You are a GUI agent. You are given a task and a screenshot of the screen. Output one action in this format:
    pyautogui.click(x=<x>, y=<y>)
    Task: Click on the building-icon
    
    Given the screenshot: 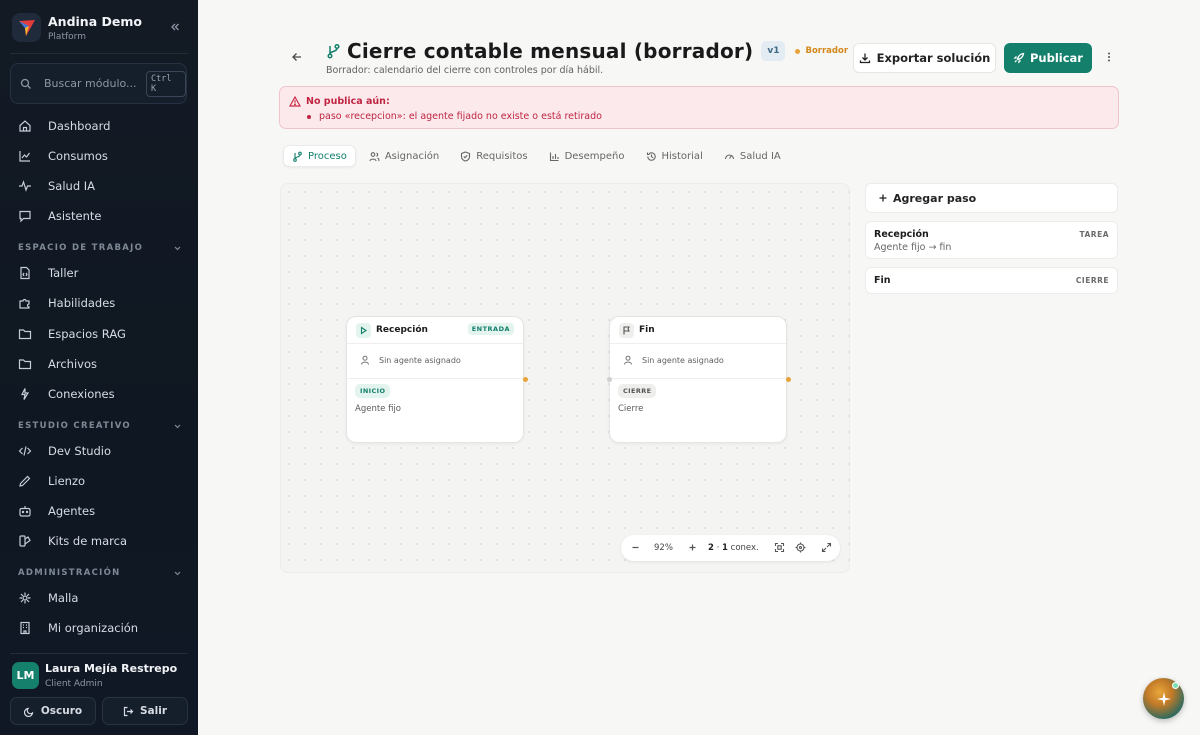 What is the action you would take?
    pyautogui.click(x=27, y=628)
    